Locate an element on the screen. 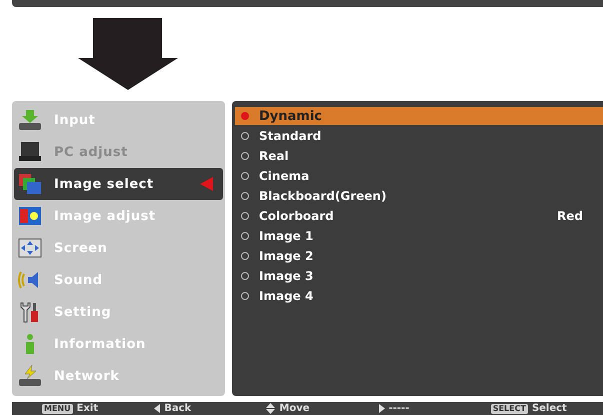 The height and width of the screenshot is (415, 603). hint-label: ----- is located at coordinates (399, 408).